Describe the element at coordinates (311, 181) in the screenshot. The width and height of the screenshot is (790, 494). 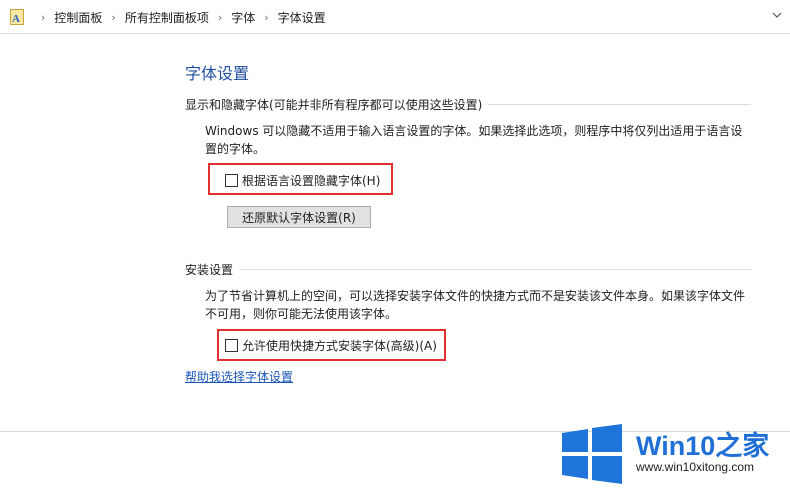
I see `hide-fonts-checkbox-label: 根据语言设置隐藏字体(H)` at that location.